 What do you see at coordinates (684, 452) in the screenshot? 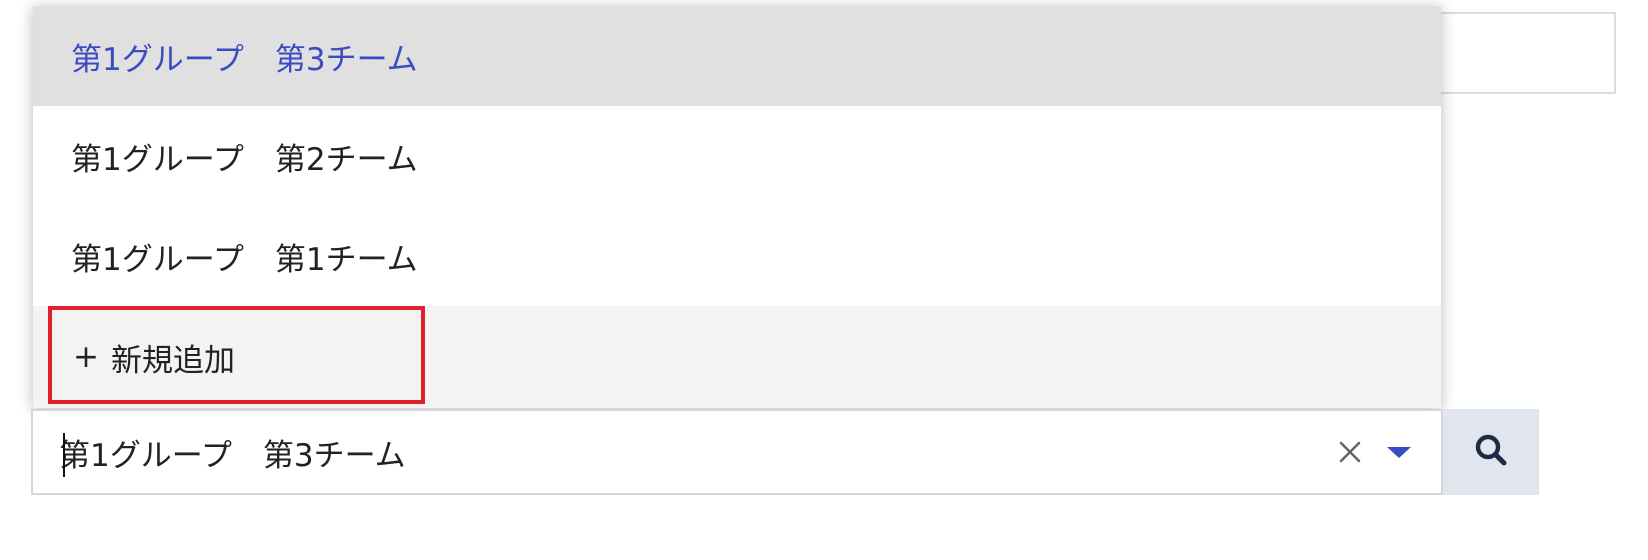
I see `team-combobox-input` at bounding box center [684, 452].